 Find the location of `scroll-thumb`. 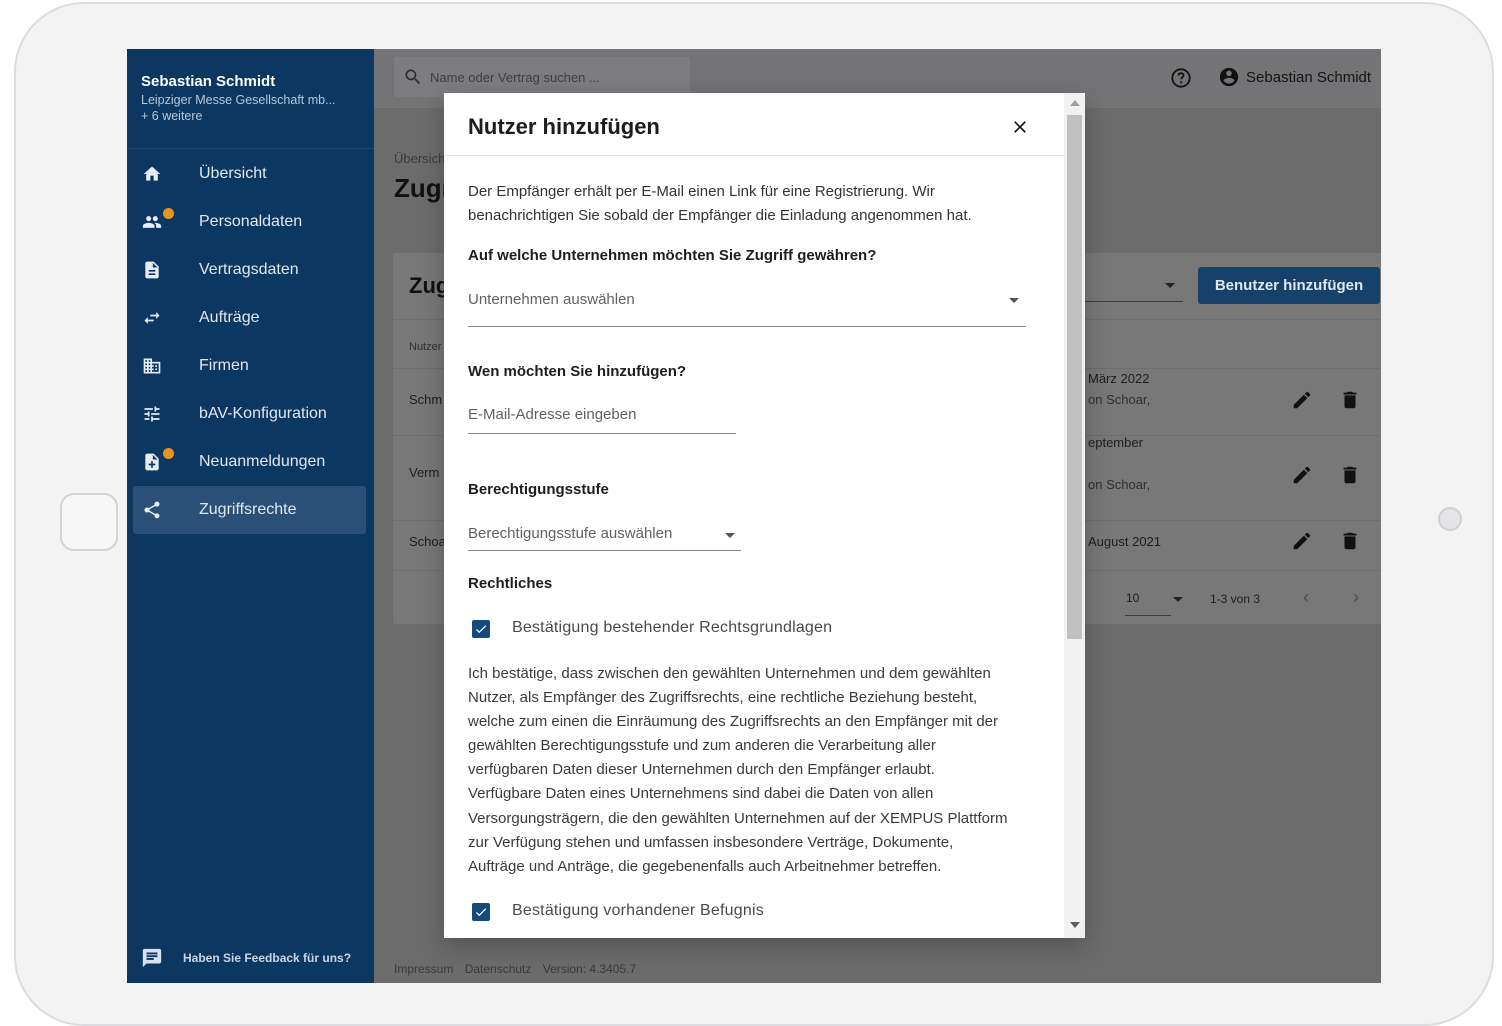

scroll-thumb is located at coordinates (1074, 377).